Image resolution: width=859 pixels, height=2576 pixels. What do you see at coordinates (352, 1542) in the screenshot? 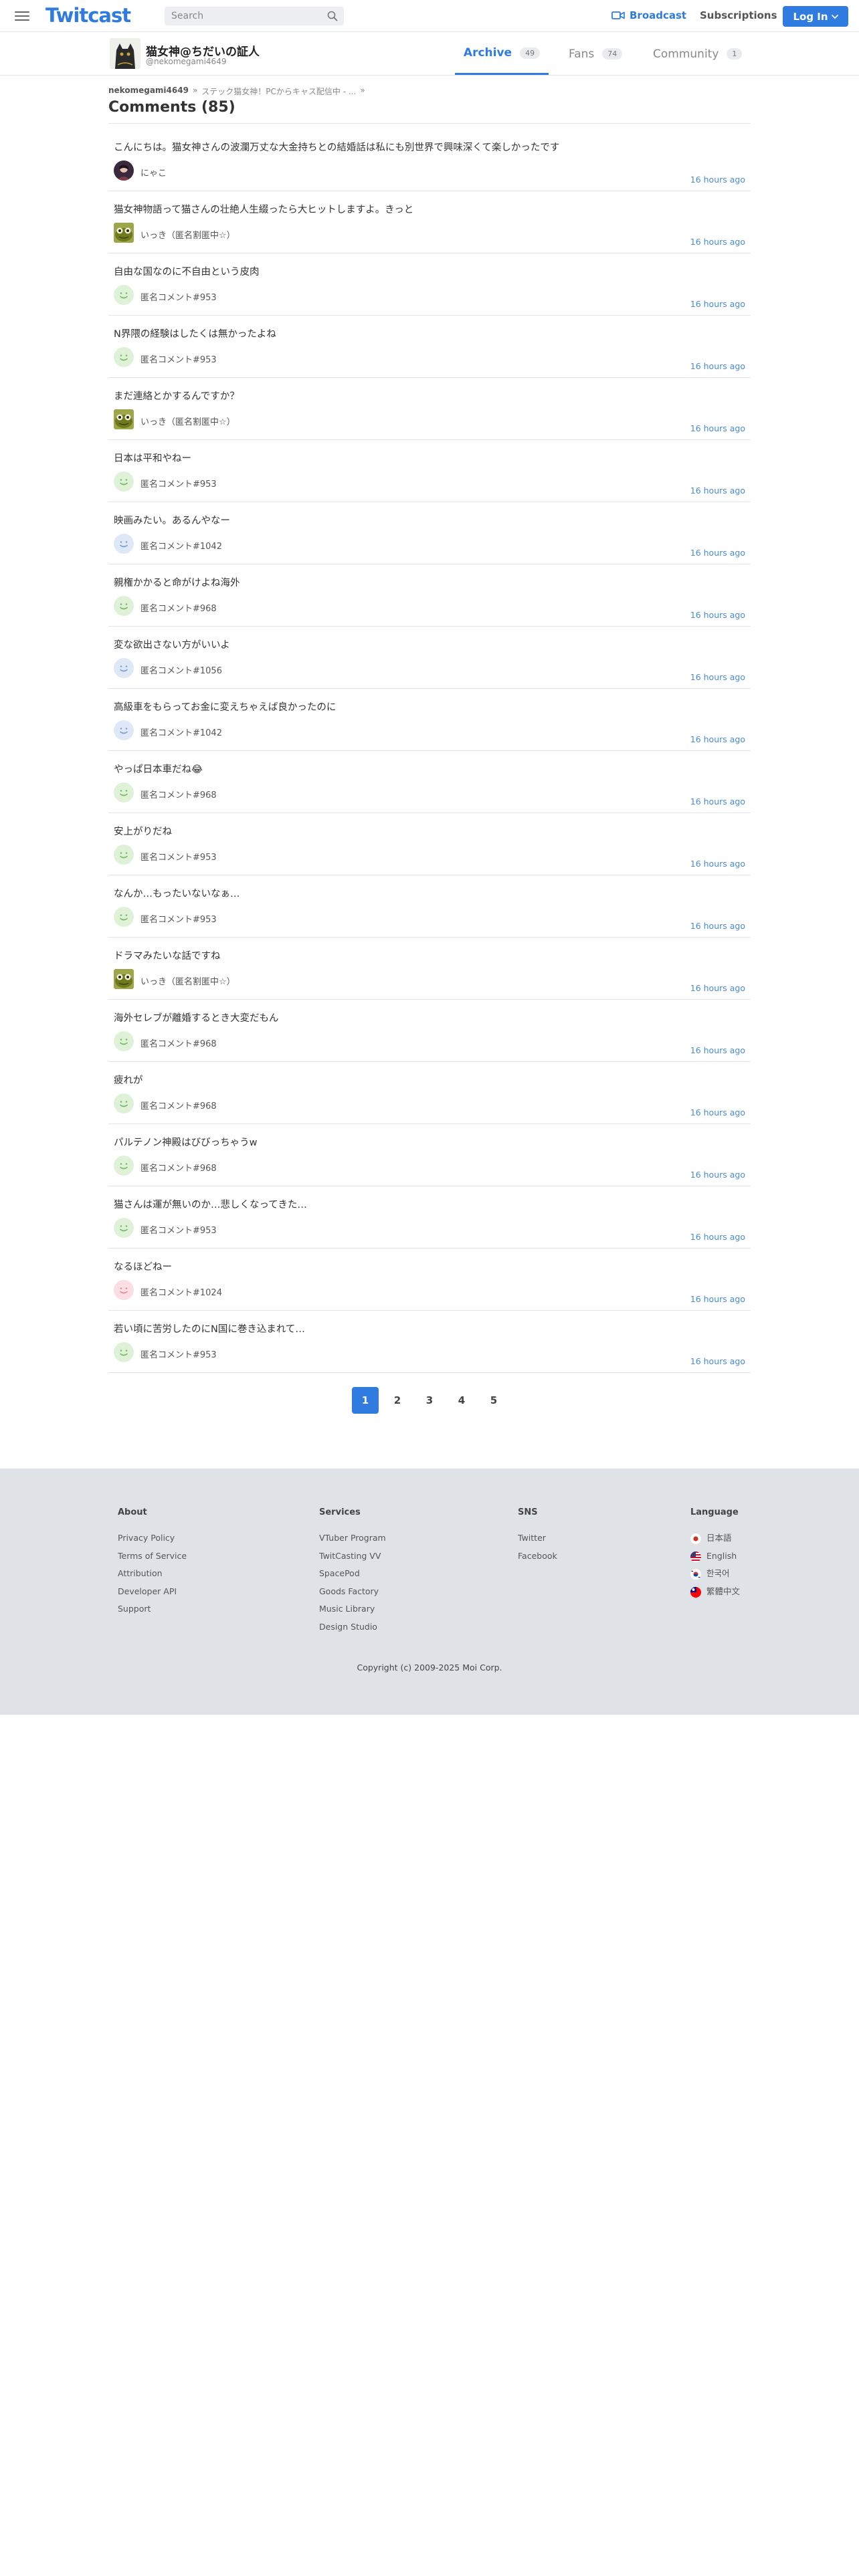
I see `footer-link-vtuber: VTuber Program` at bounding box center [352, 1542].